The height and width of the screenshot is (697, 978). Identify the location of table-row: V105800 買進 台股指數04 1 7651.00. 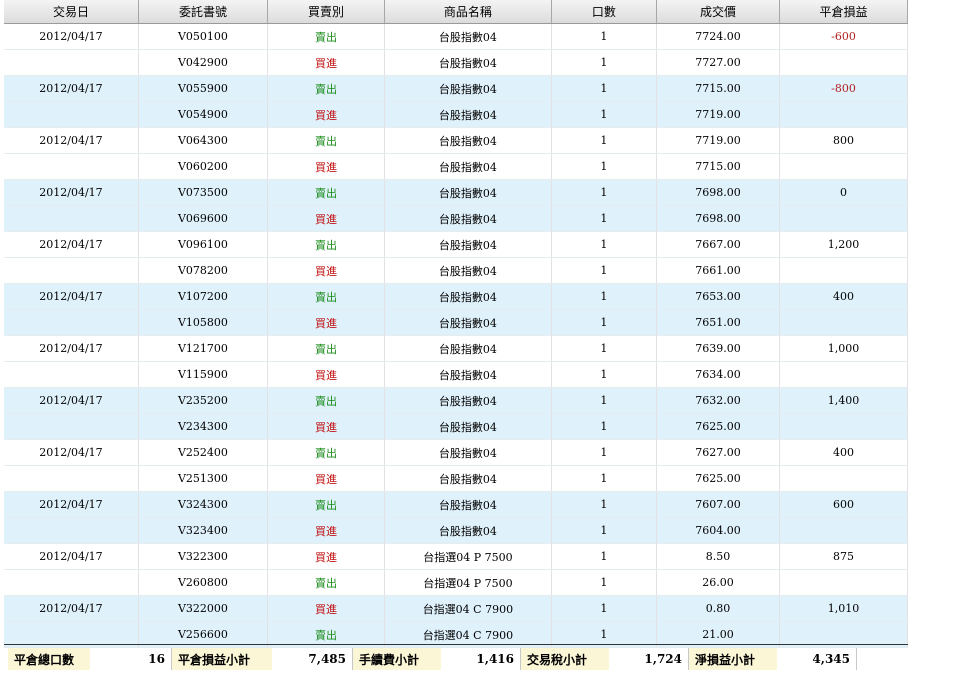
(456, 323).